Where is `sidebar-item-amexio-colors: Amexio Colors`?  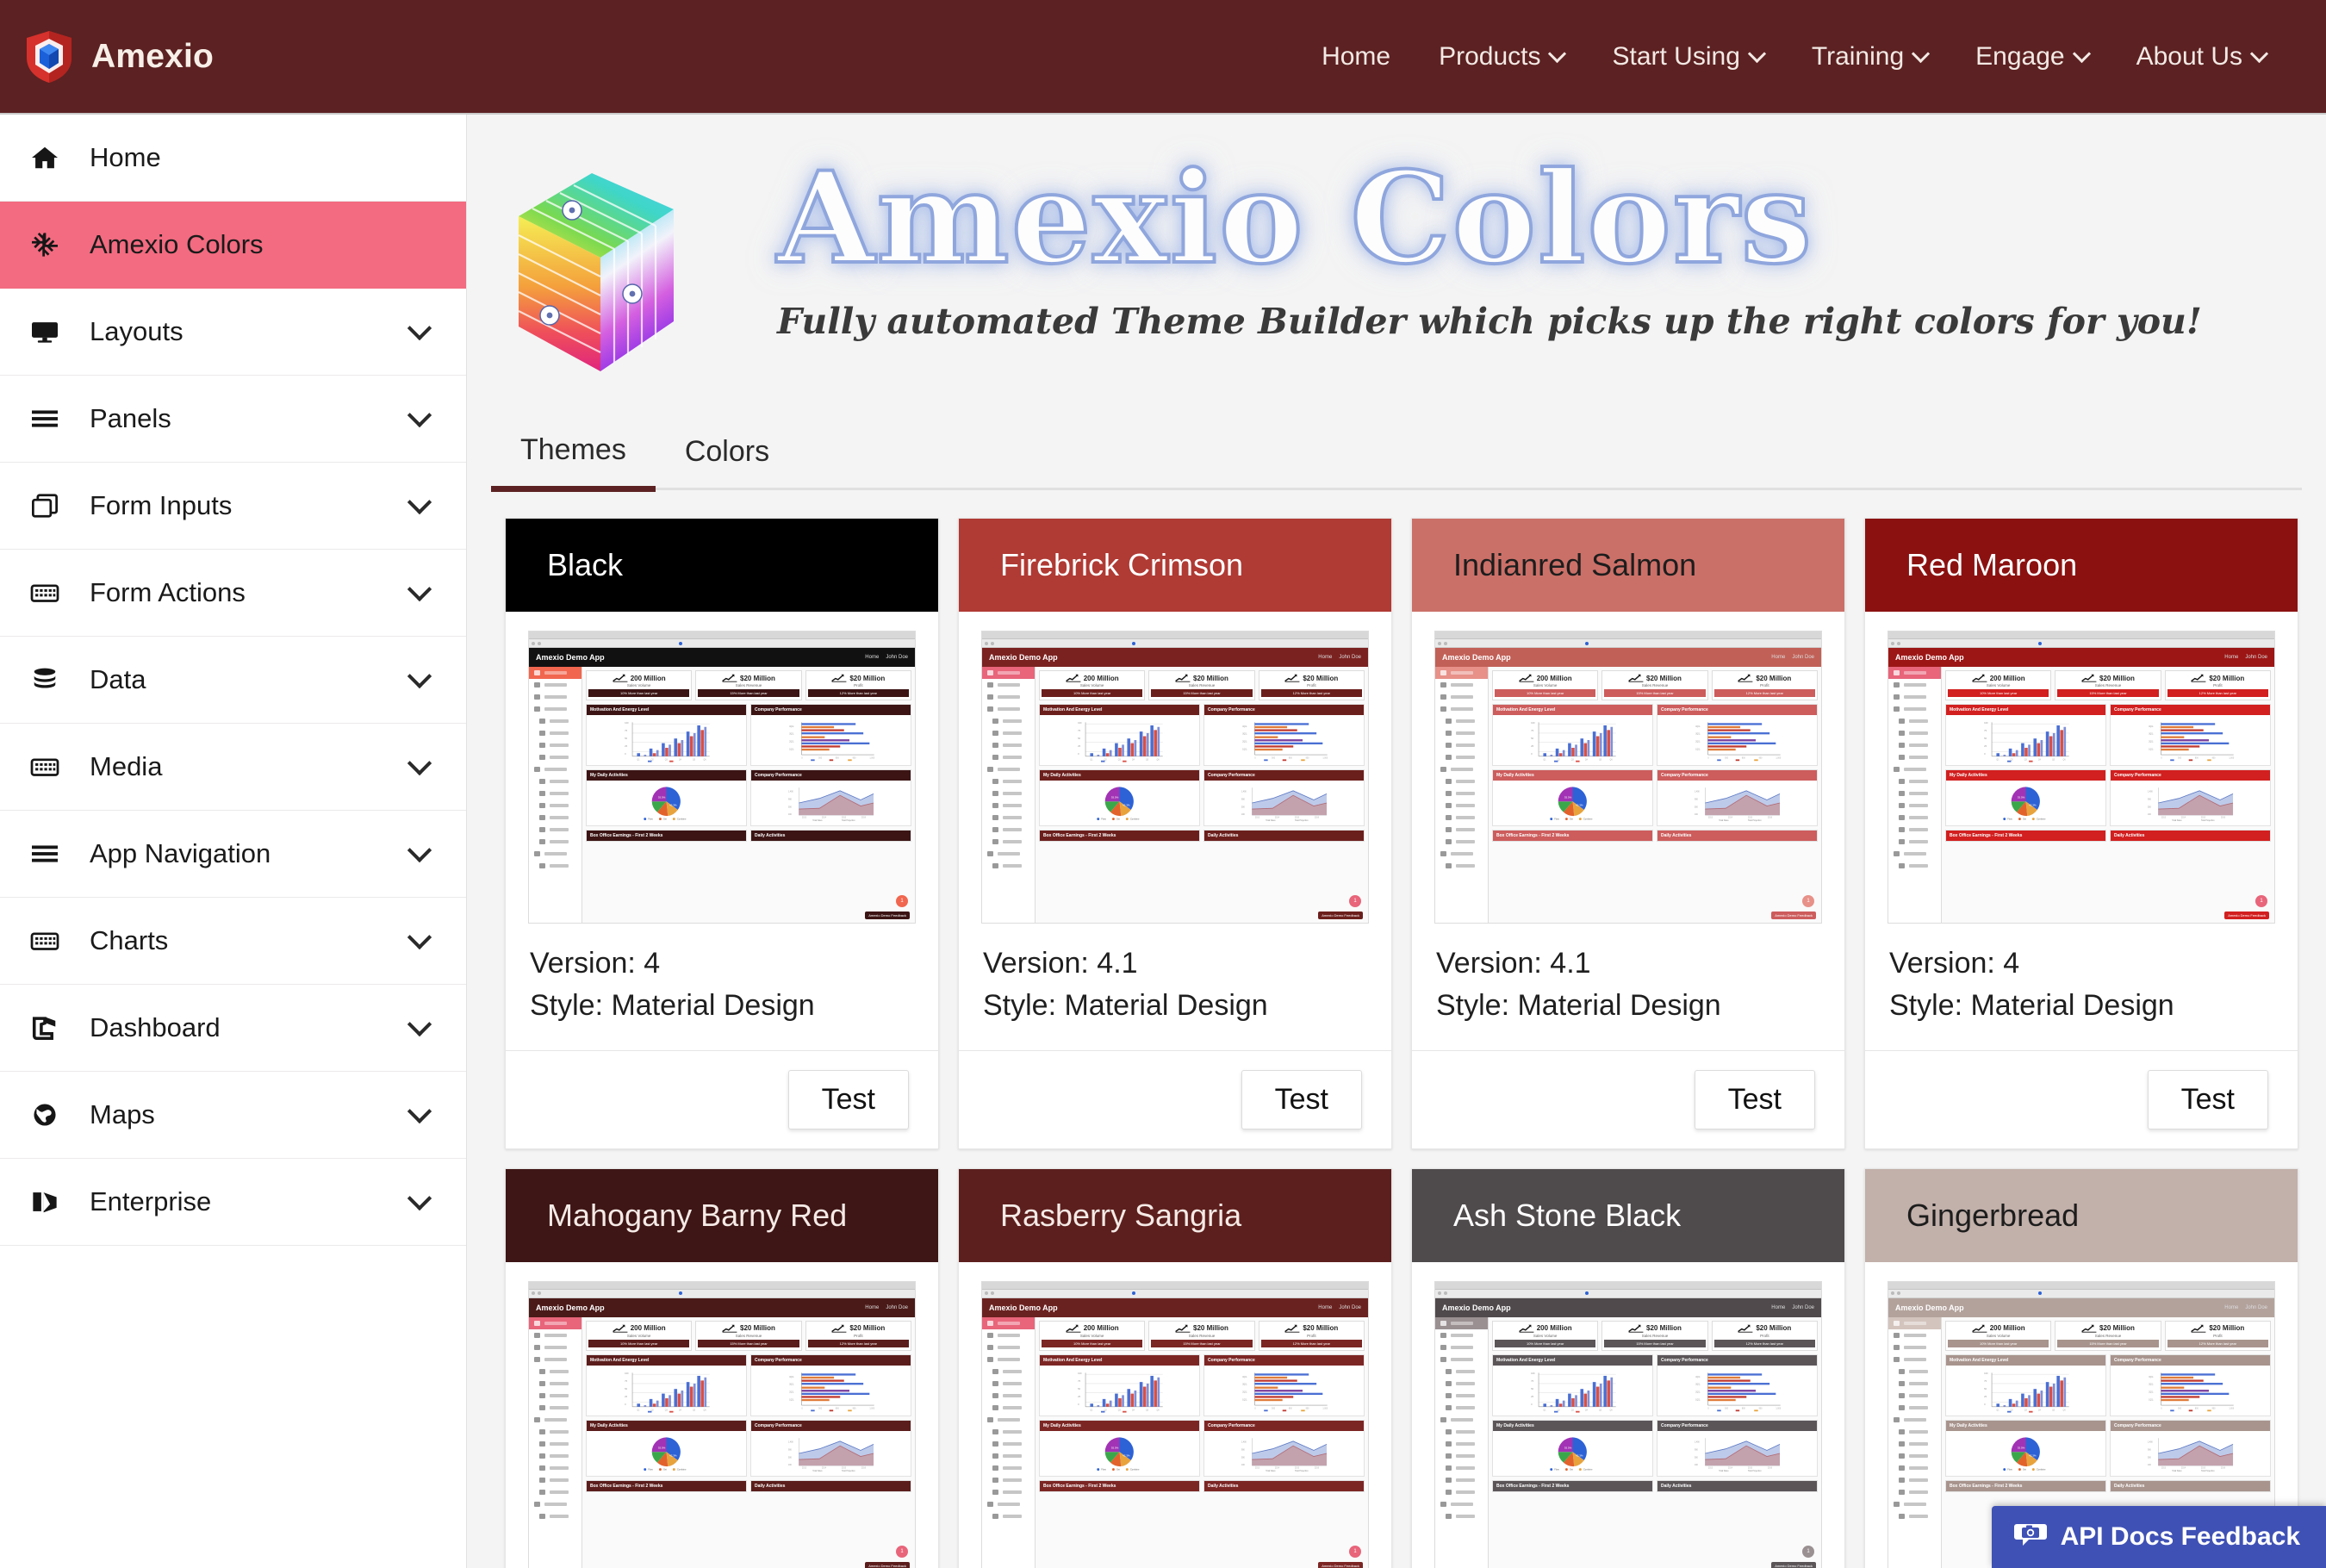
sidebar-item-amexio-colors: Amexio Colors is located at coordinates (233, 246).